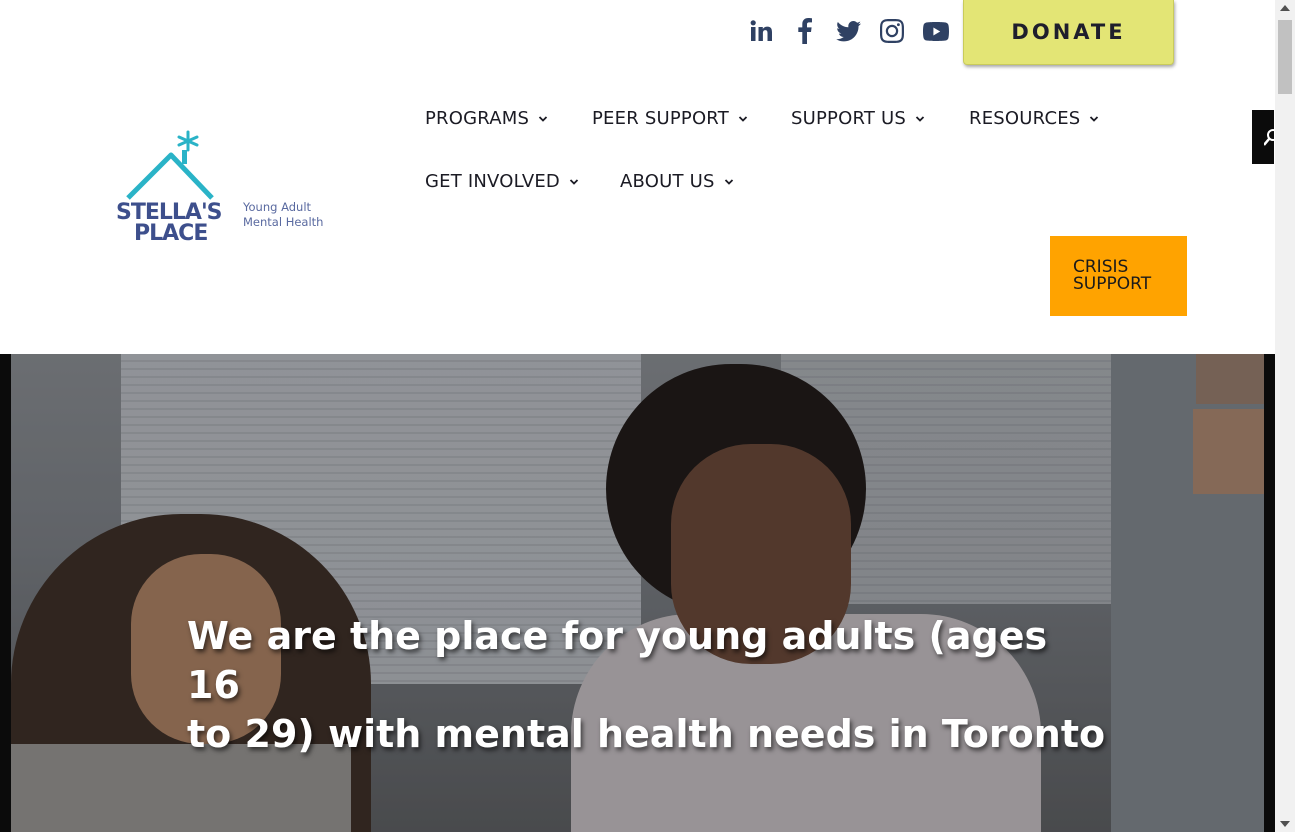  What do you see at coordinates (1112, 284) in the screenshot?
I see `crisis-line-2: SUPPORT` at bounding box center [1112, 284].